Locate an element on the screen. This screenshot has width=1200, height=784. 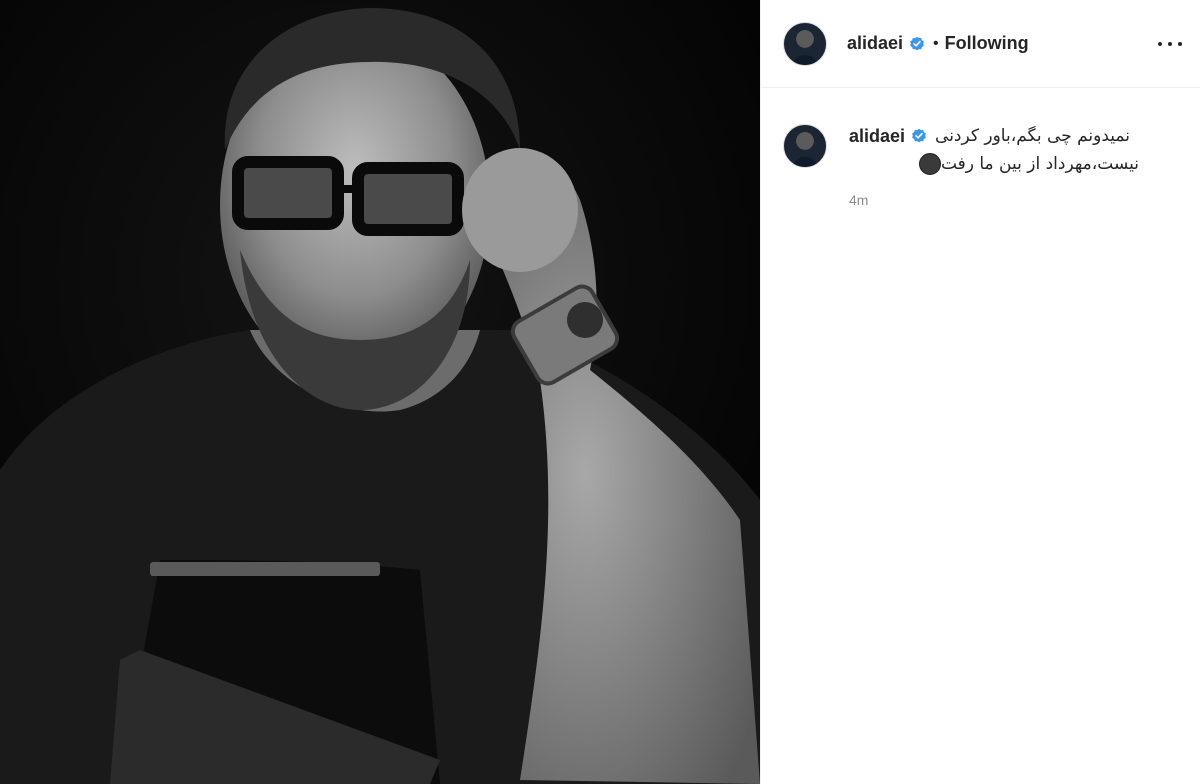
caption-second-line: نیست،مهرداد از بین ما رفت is located at coordinates (994, 164).